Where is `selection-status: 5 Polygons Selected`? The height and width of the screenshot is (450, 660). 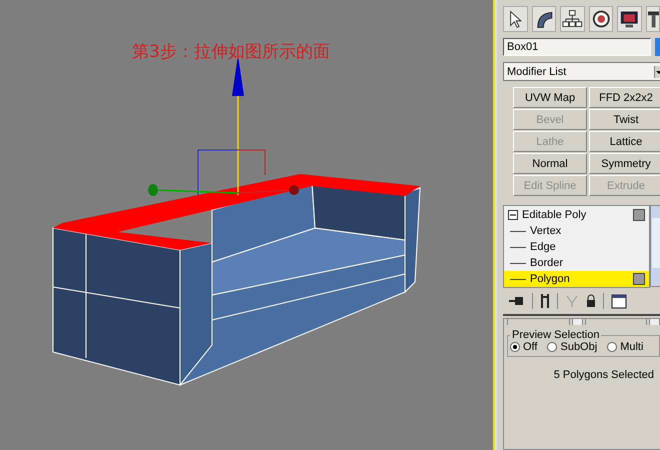
selection-status: 5 Polygons Selected is located at coordinates (603, 374).